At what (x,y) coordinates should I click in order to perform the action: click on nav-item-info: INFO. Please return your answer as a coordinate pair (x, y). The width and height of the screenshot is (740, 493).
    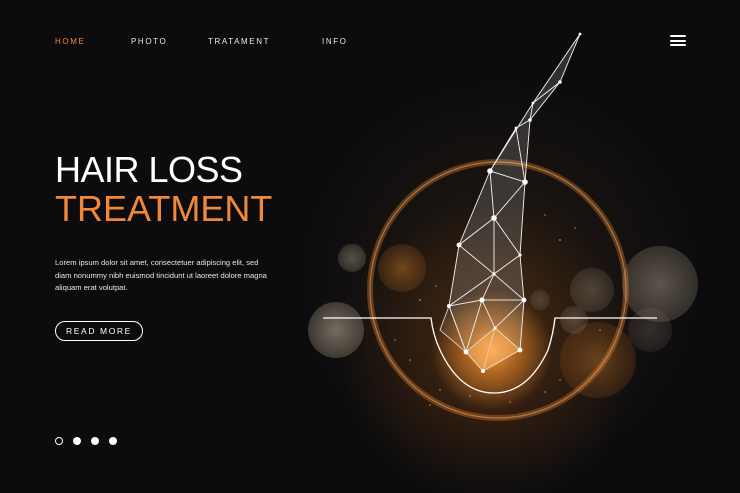
    Looking at the image, I should click on (335, 41).